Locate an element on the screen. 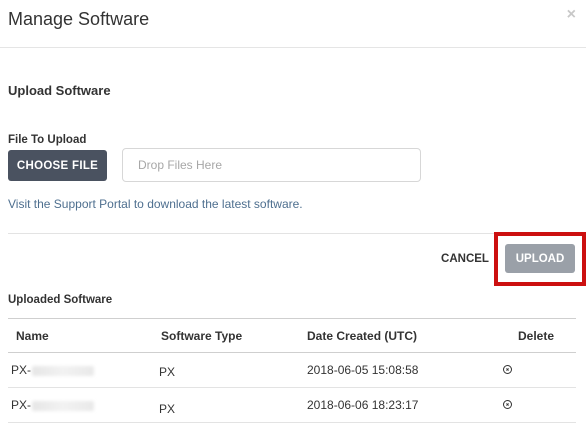  divider is located at coordinates (292, 233).